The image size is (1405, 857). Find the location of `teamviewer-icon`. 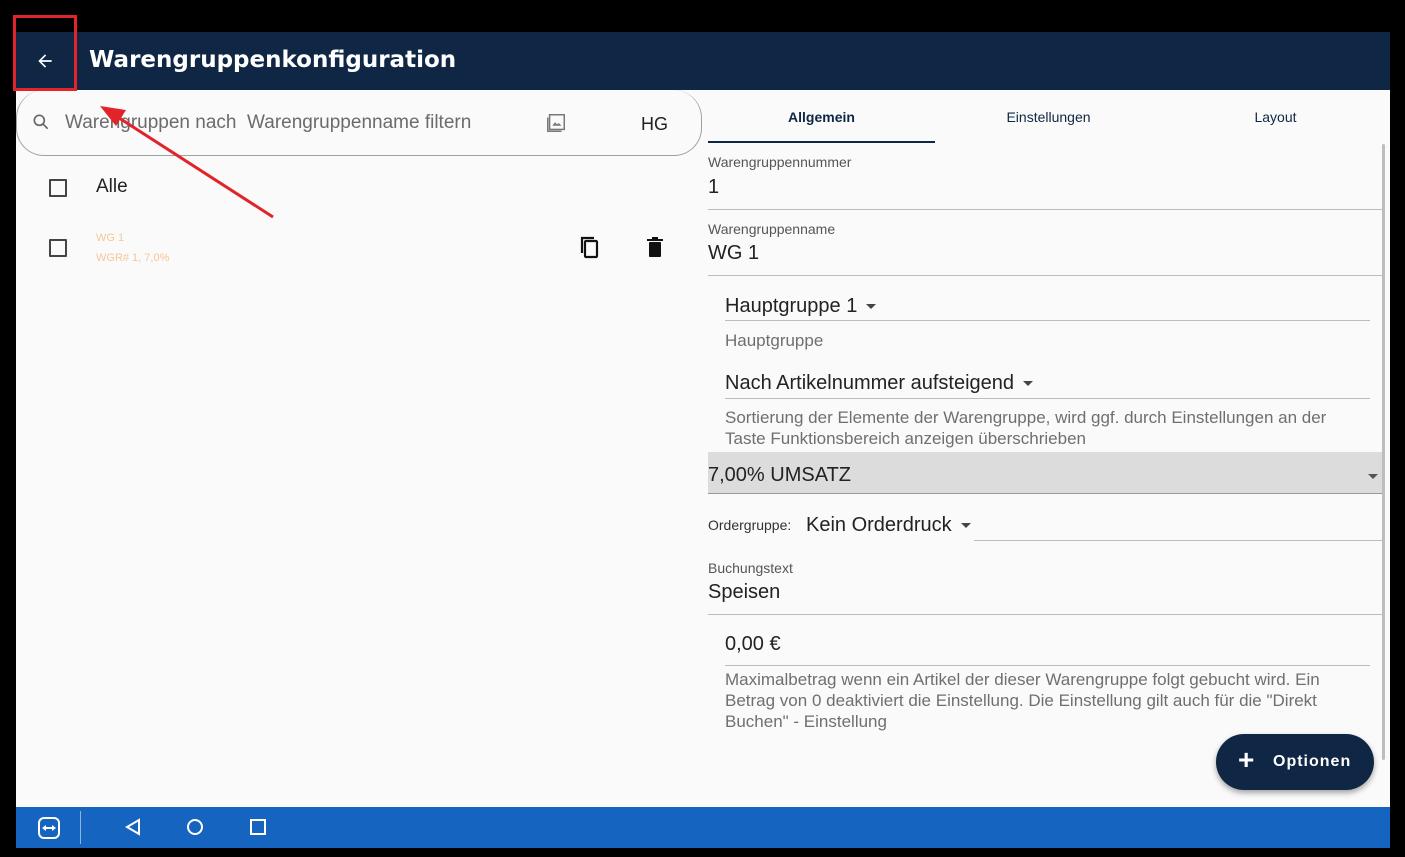

teamviewer-icon is located at coordinates (49, 828).